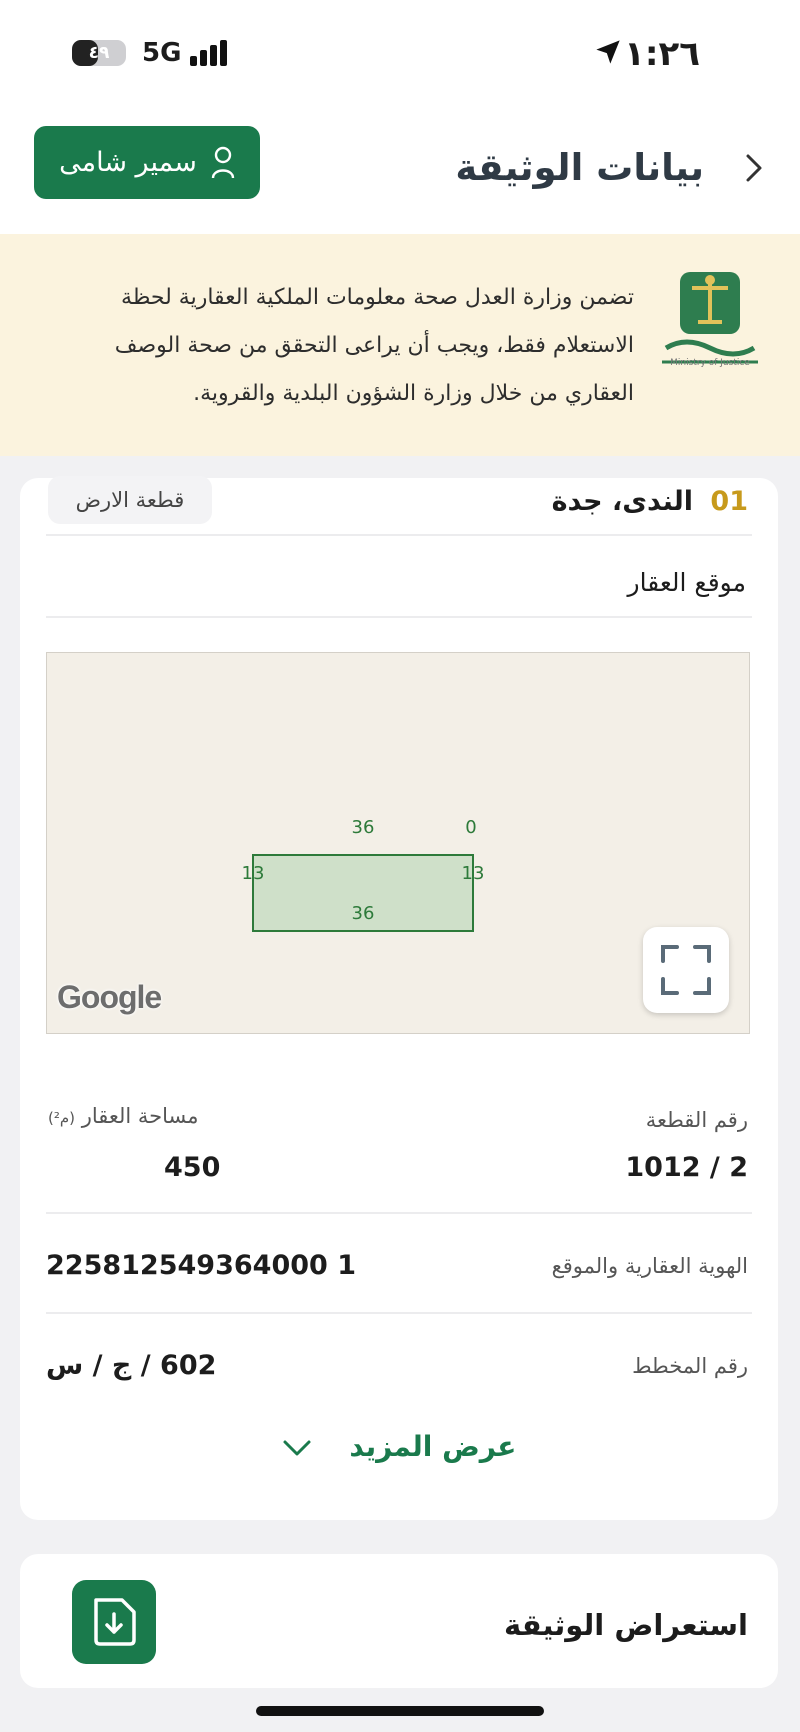 This screenshot has height=1732, width=800. What do you see at coordinates (162, 53) in the screenshot?
I see `network-type: 5G` at bounding box center [162, 53].